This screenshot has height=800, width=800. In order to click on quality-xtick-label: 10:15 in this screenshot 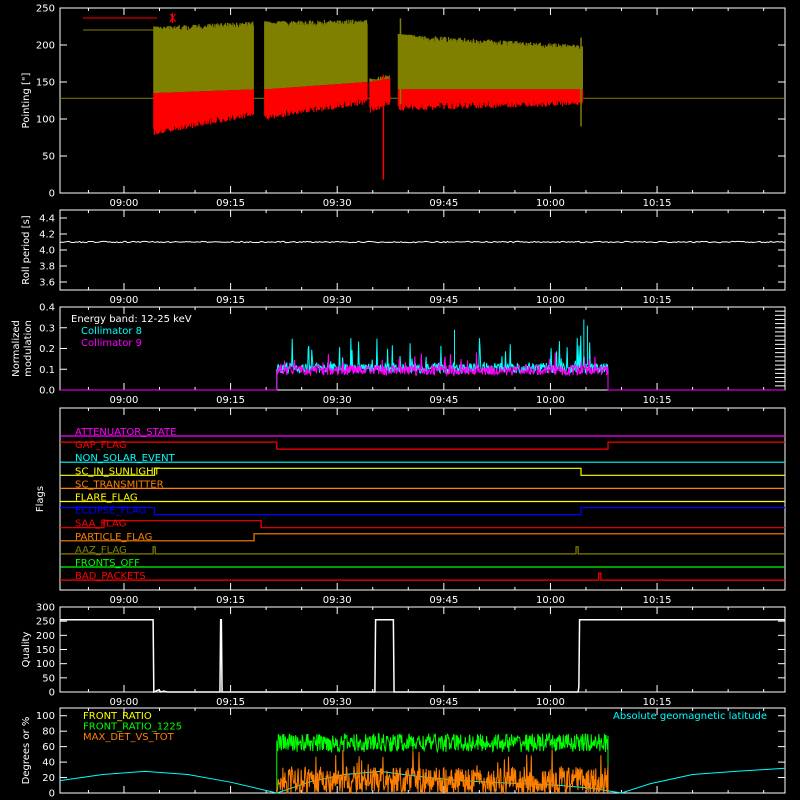, I will do `click(657, 702)`.